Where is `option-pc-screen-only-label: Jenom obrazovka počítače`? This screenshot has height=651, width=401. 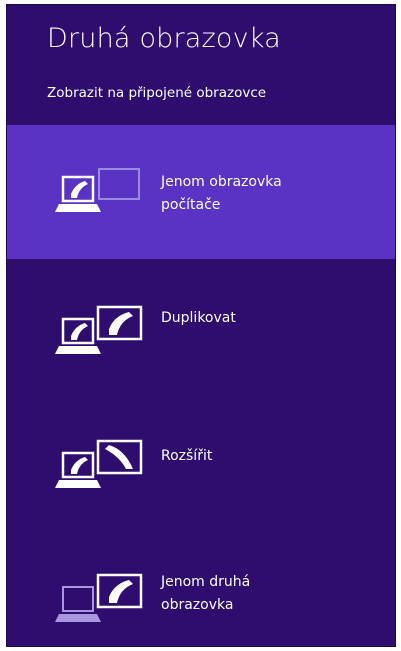
option-pc-screen-only-label: Jenom obrazovka počítače is located at coordinates (221, 193).